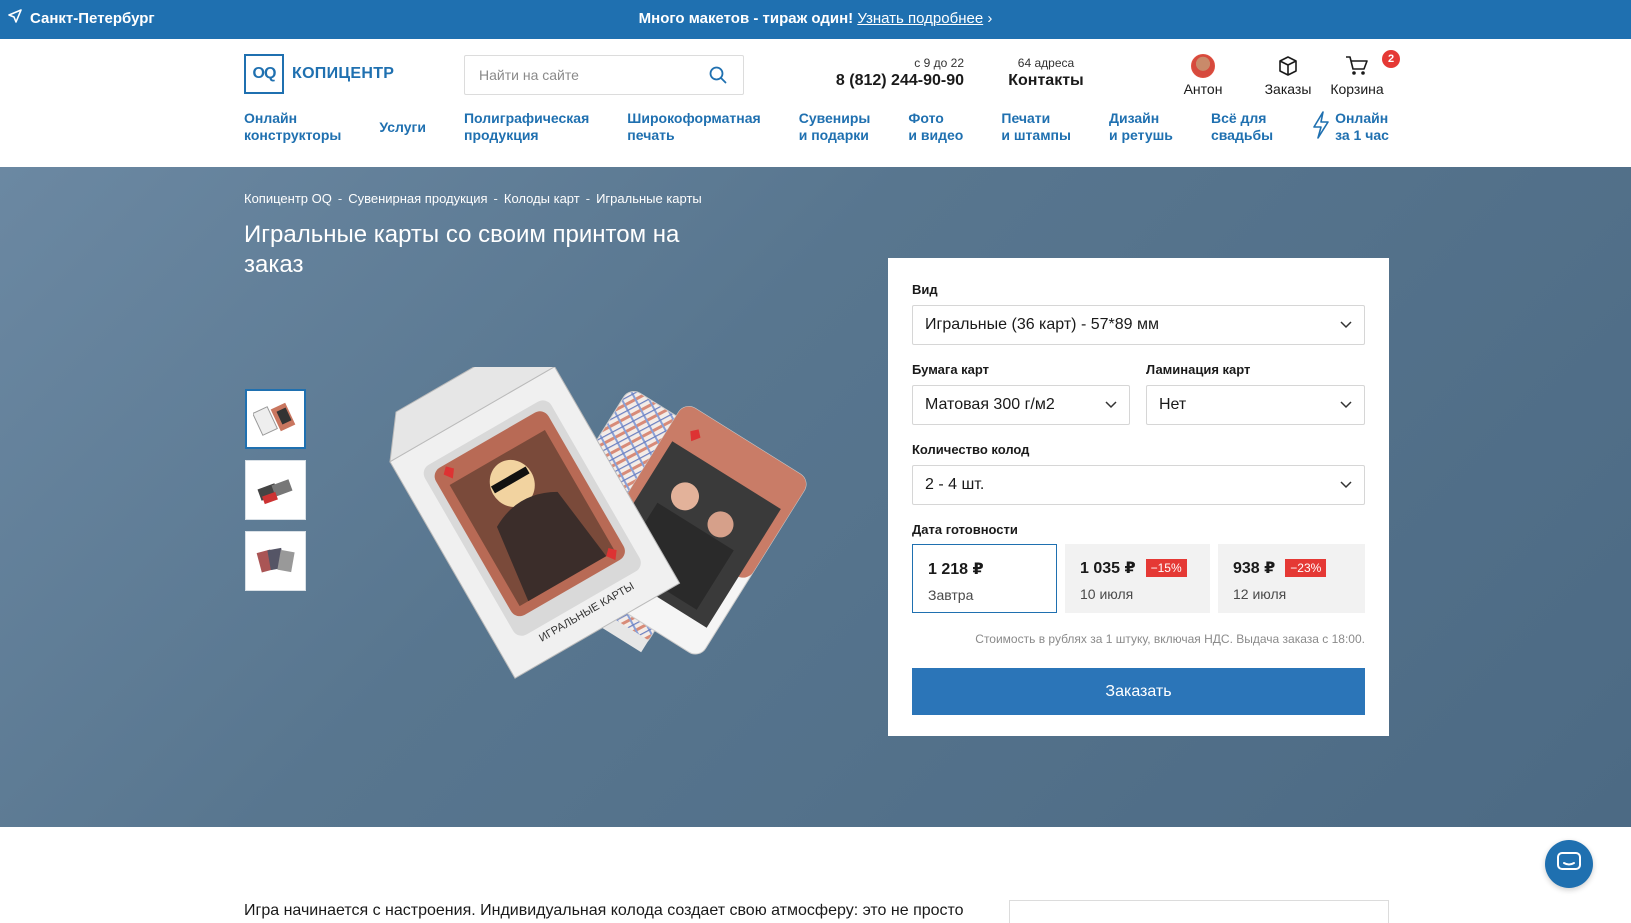  I want to click on nav-photo-video: Фото и видео, so click(935, 127).